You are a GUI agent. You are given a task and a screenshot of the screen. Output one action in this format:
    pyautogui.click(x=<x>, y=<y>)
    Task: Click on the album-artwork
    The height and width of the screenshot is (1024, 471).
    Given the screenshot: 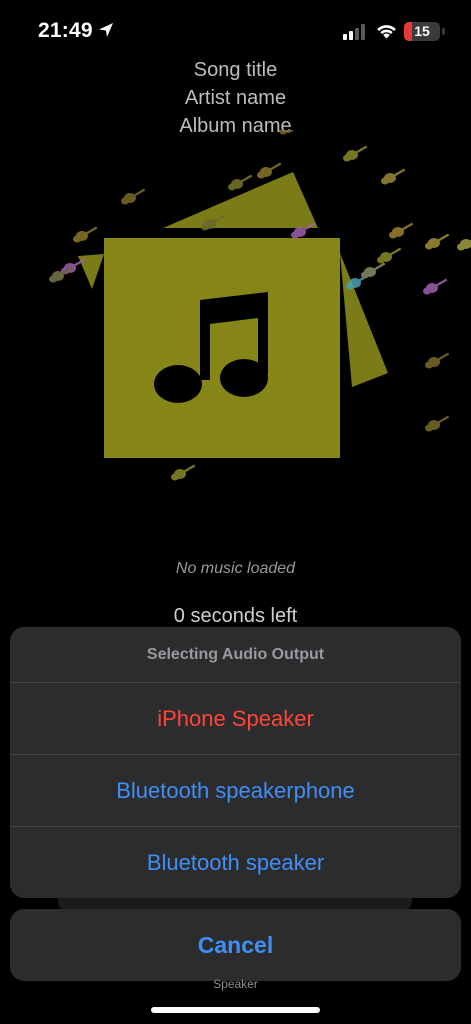 What is the action you would take?
    pyautogui.click(x=222, y=348)
    